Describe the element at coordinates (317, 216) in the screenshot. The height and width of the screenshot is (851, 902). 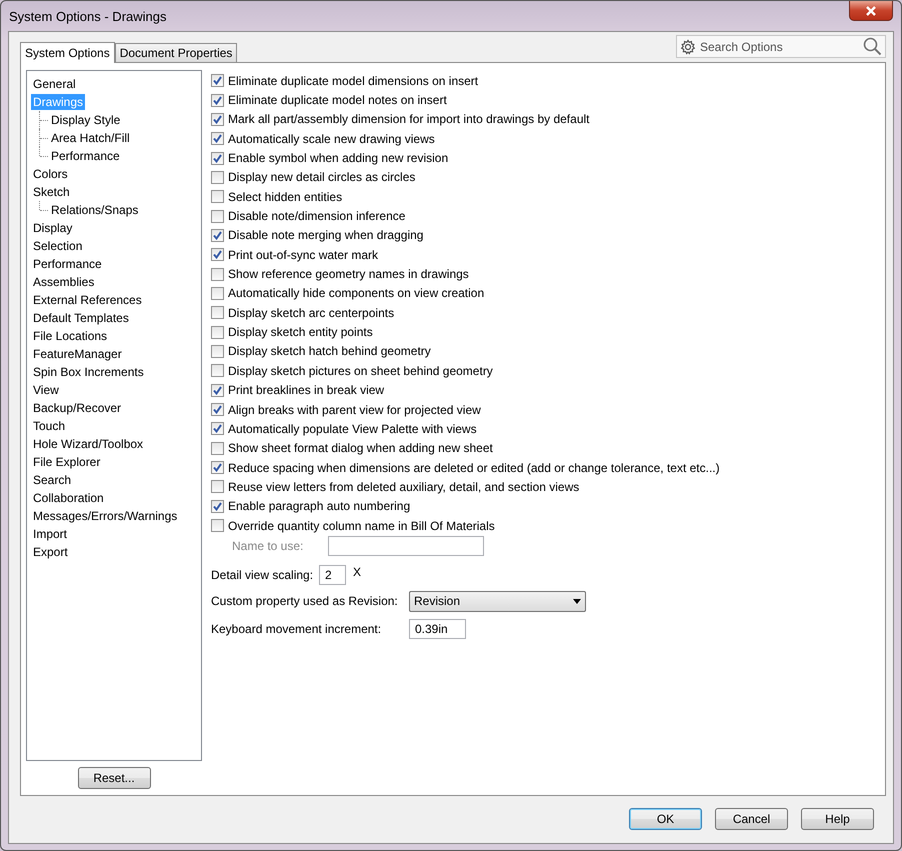
I see `checkbox-label: Disable note/dimension inference` at that location.